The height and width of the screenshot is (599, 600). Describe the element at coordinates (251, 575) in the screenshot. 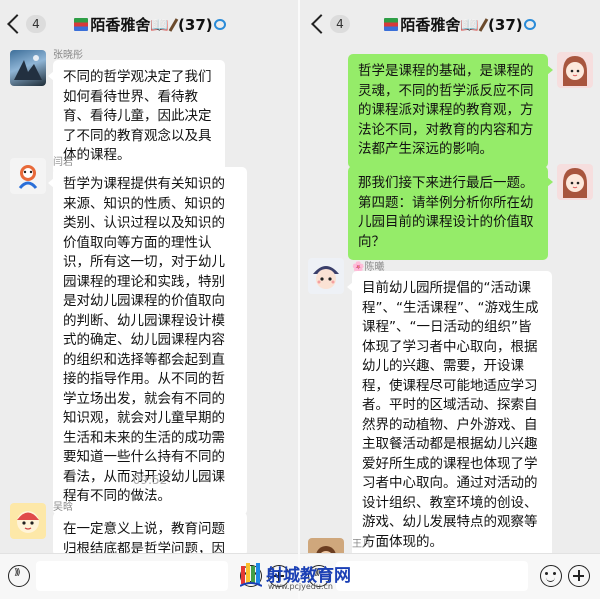

I see `watermark-logo` at that location.